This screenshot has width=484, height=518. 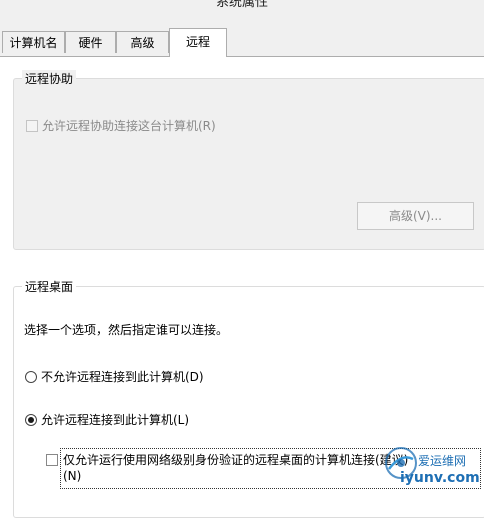 I want to click on remote-desktop-instruction: 选择一个选项，然后指定谁可以连接。, so click(x=126, y=330).